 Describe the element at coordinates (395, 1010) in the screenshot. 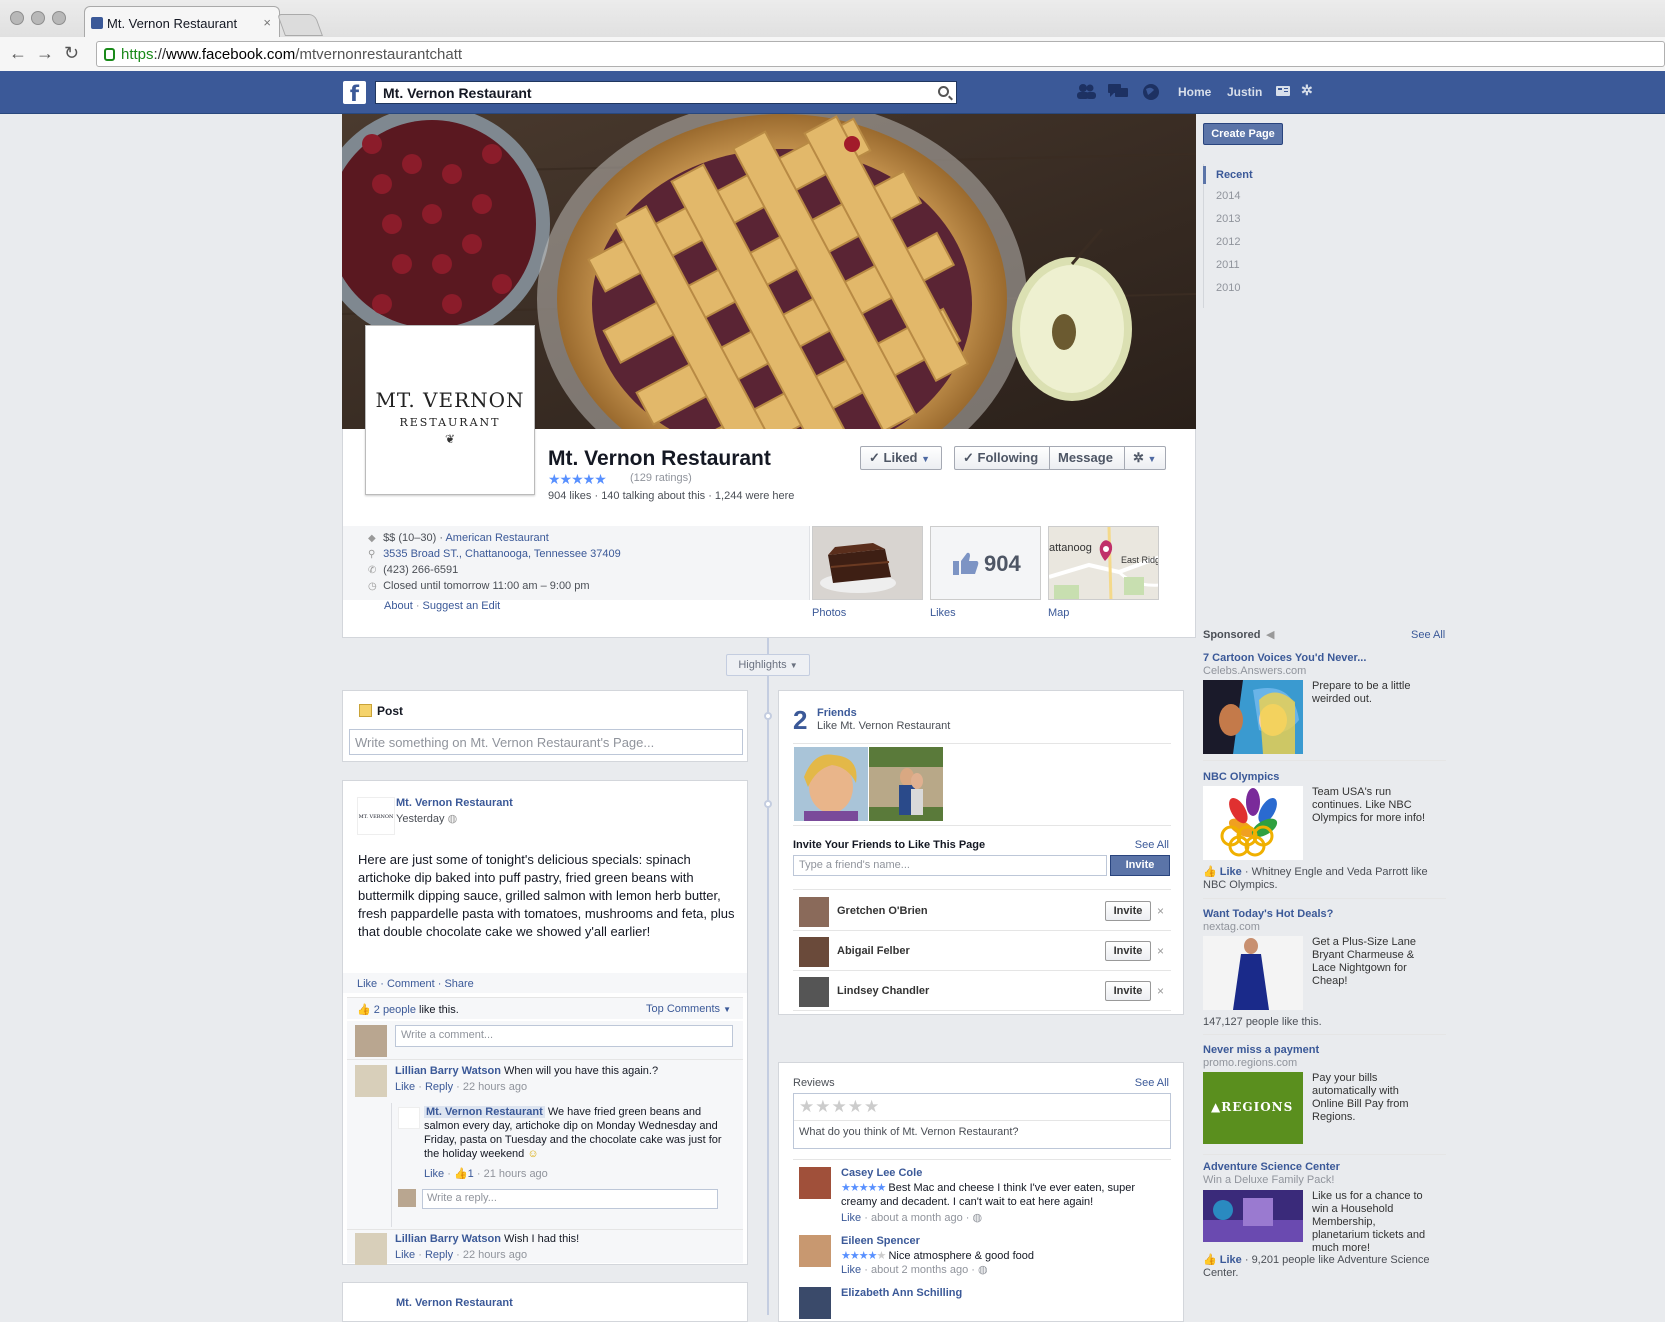

I see `people-like-link: 2 people` at that location.